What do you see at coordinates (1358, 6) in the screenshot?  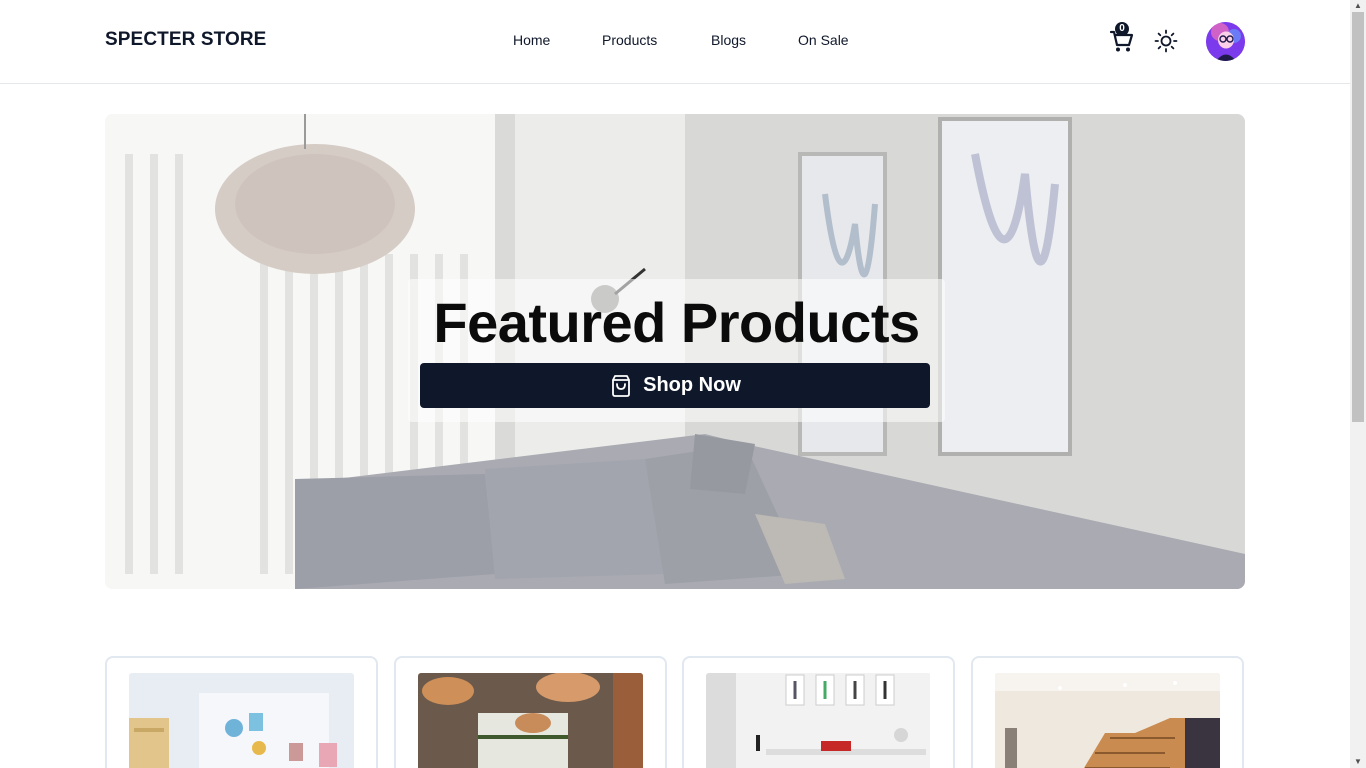 I see `scroll-up-arrow: ▲` at bounding box center [1358, 6].